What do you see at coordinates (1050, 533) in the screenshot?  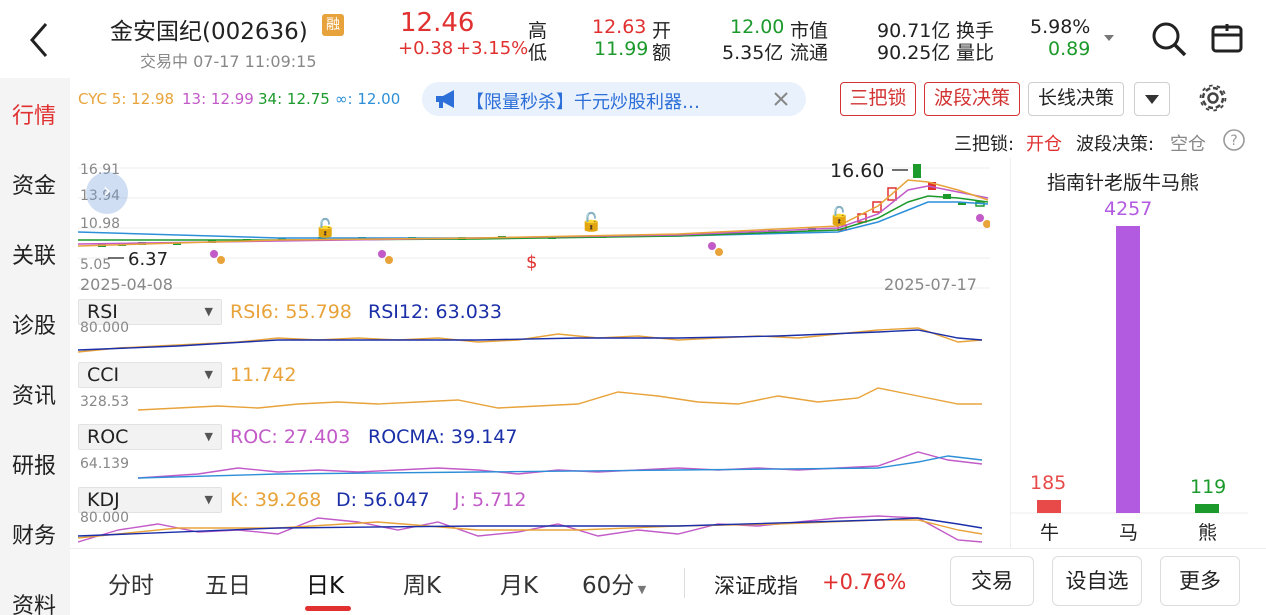 I see `bull-label: 牛` at bounding box center [1050, 533].